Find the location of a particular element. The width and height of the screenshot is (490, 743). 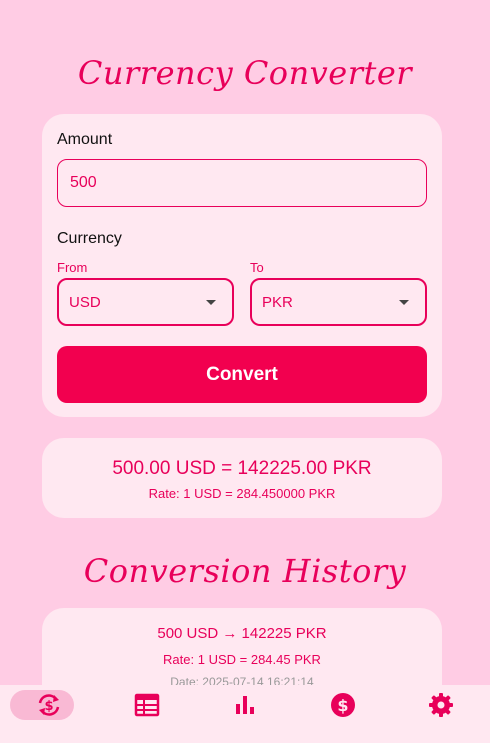

nav-item-converter: $ is located at coordinates (49, 714).